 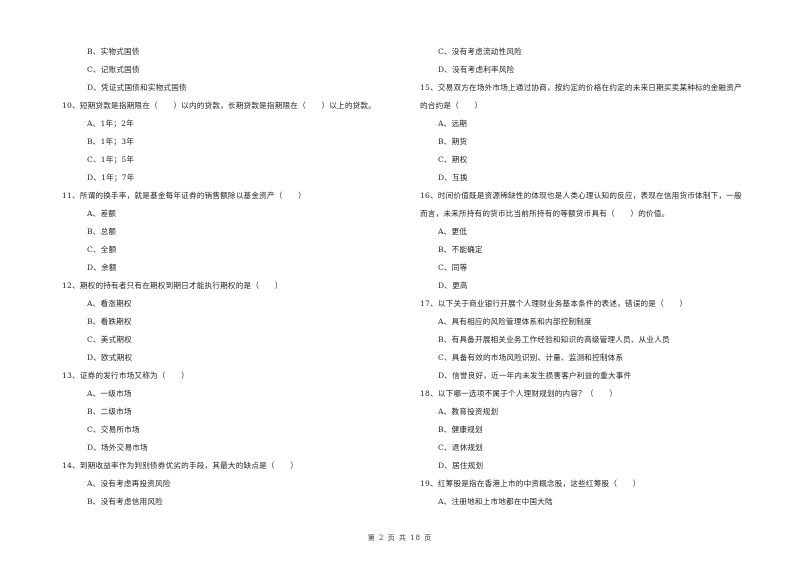 What do you see at coordinates (468, 411) in the screenshot?
I see `answer-option: A、教育投资规划` at bounding box center [468, 411].